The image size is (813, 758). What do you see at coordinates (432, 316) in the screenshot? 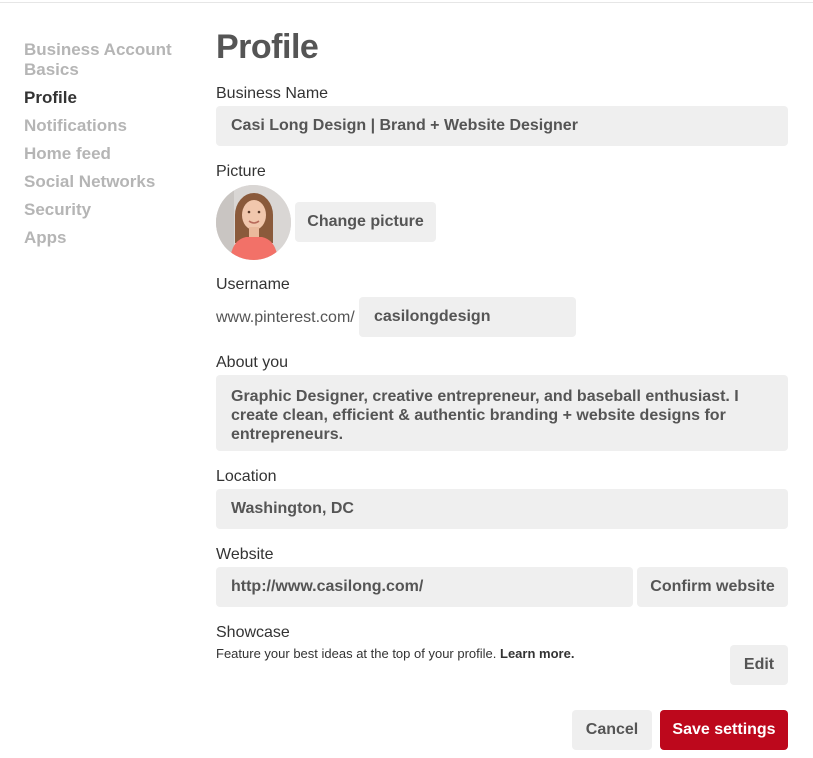
I see `username-value: casilongdesign` at bounding box center [432, 316].